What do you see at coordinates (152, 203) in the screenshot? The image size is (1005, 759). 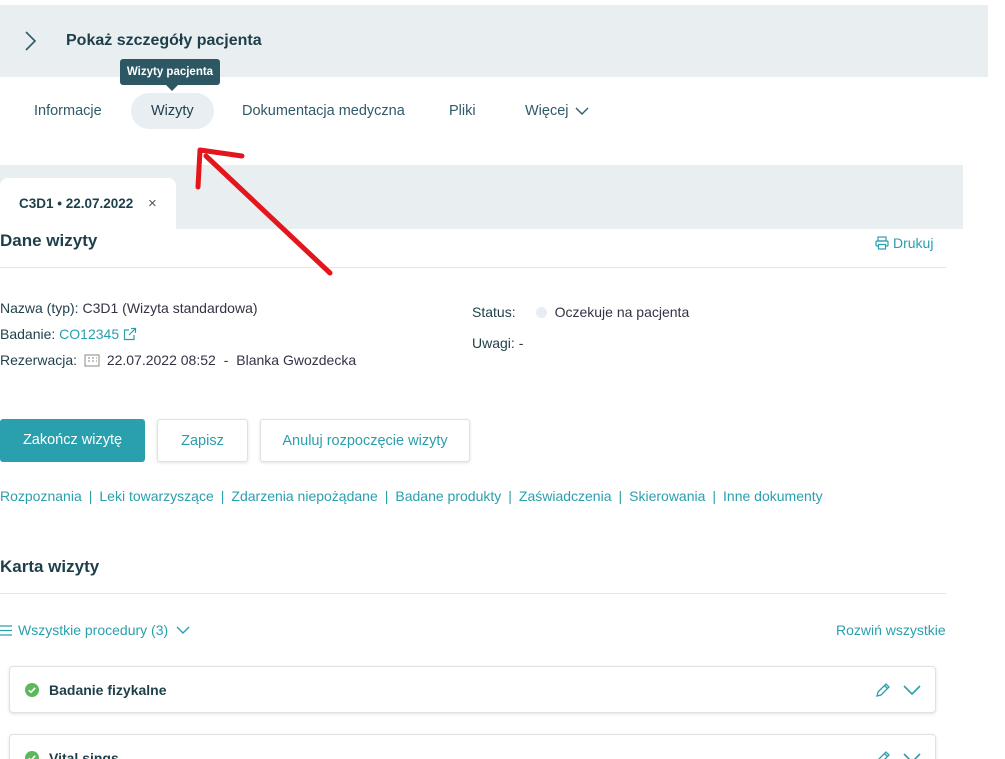 I see `close-icon: ×` at bounding box center [152, 203].